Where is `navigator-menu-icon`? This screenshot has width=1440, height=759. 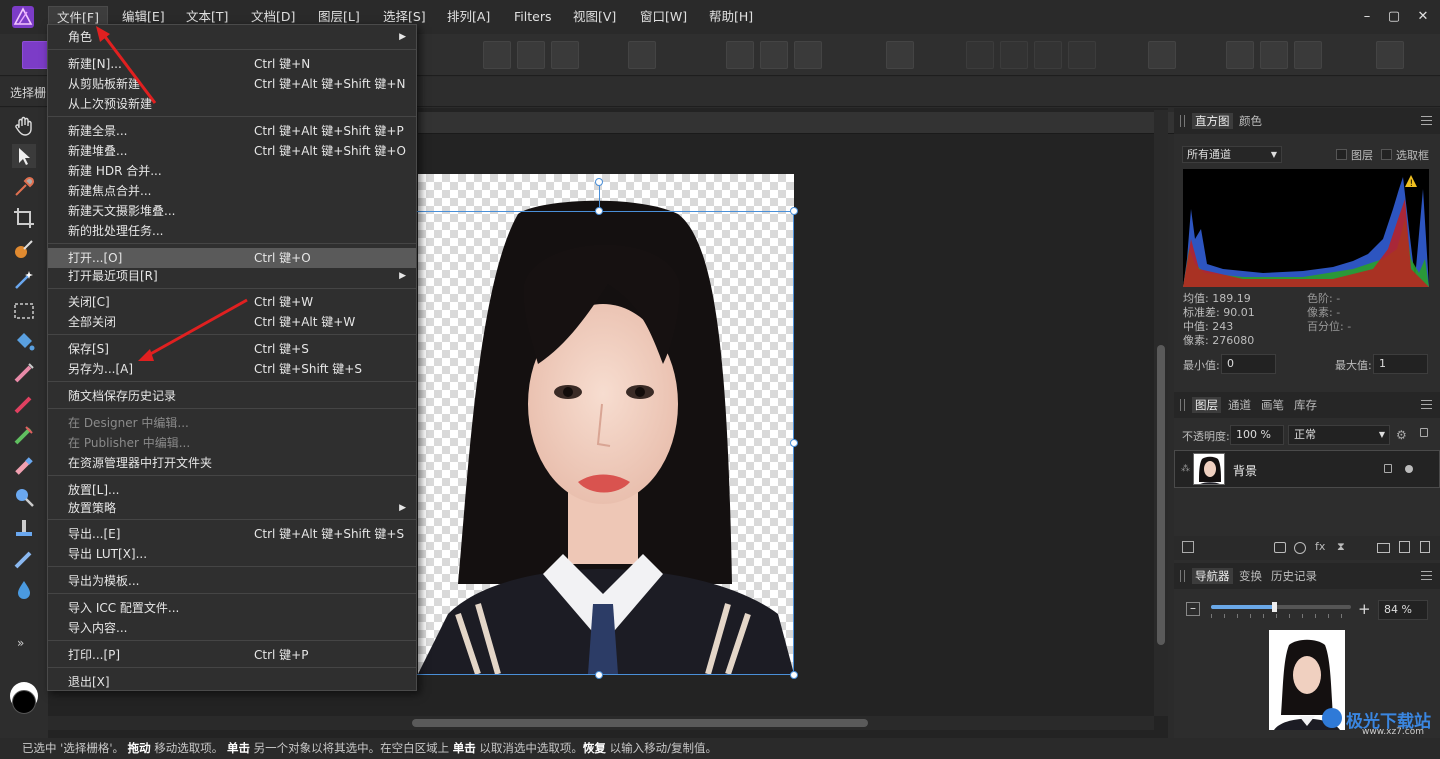
navigator-menu-icon is located at coordinates (1426, 575).